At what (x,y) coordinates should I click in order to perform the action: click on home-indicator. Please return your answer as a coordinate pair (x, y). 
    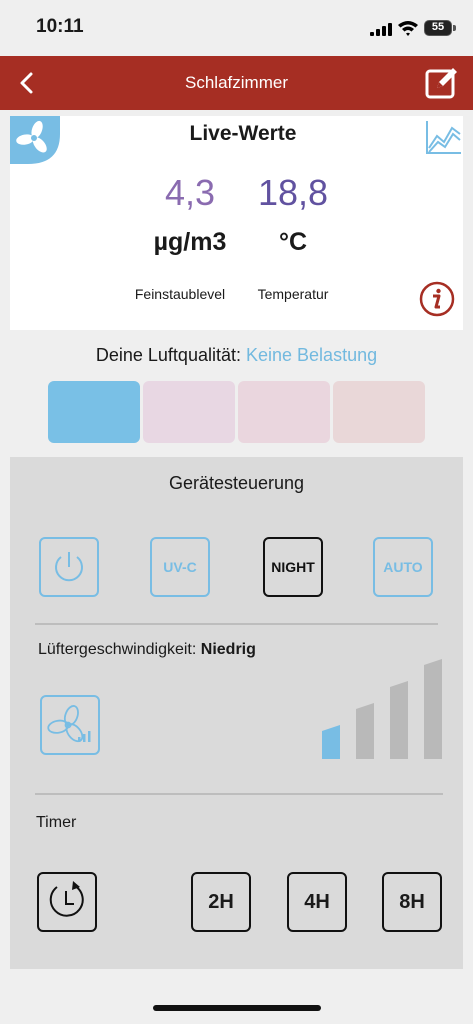
    Looking at the image, I should click on (237, 1008).